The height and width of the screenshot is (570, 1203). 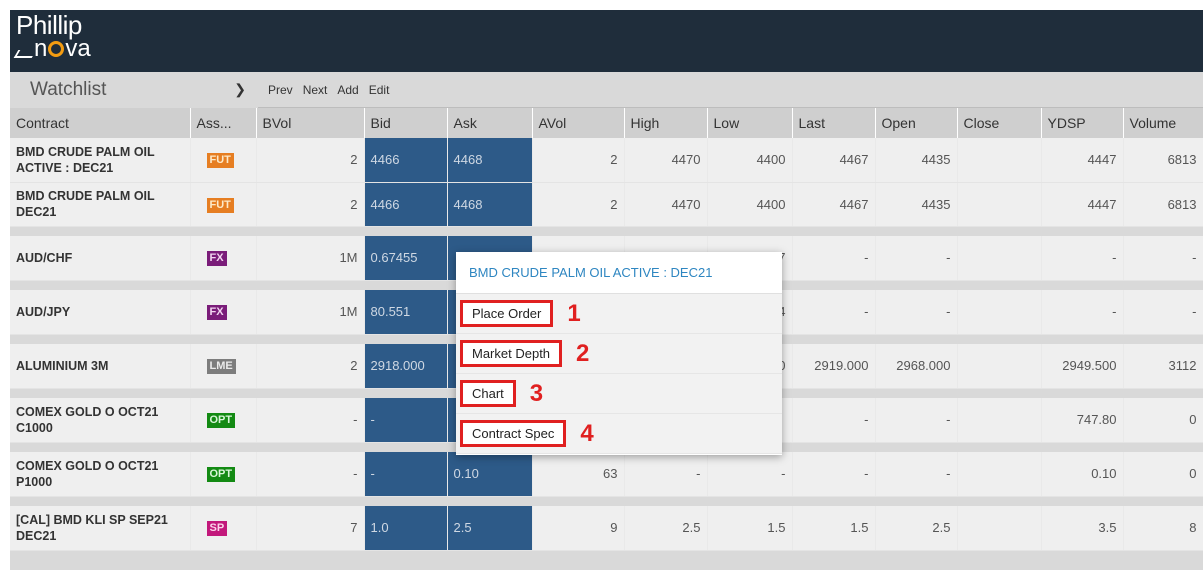 What do you see at coordinates (310, 528) in the screenshot?
I see `cell-bvol: 7` at bounding box center [310, 528].